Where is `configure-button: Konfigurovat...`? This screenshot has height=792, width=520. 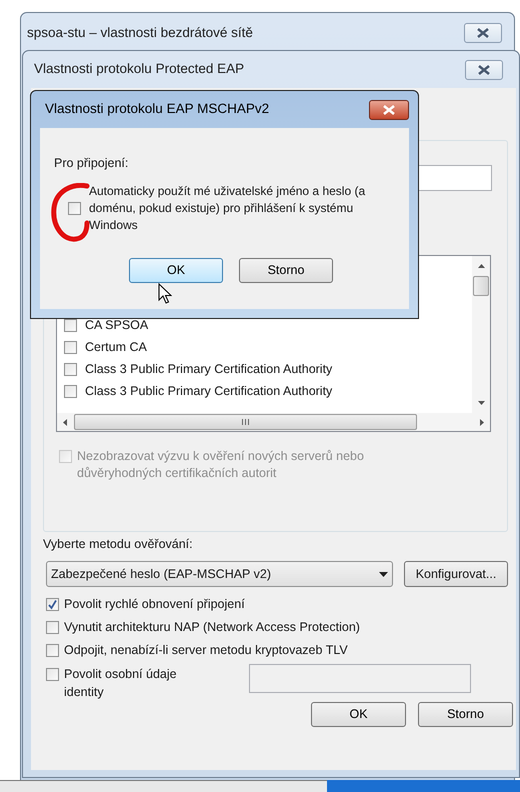
configure-button: Konfigurovat... is located at coordinates (456, 574).